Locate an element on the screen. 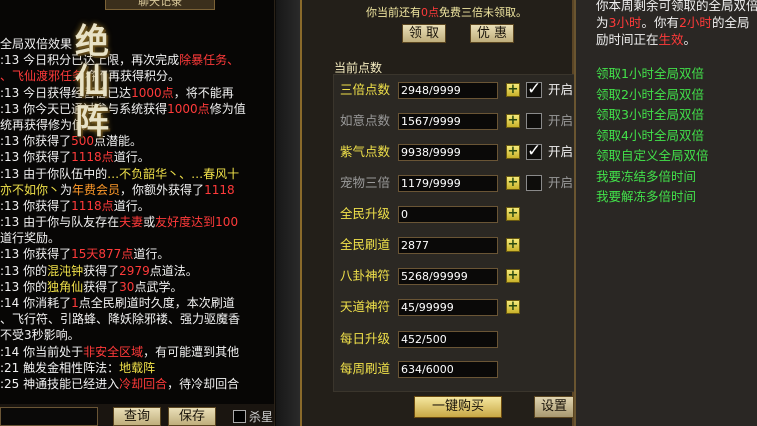 This screenshot has width=757, height=426. chat-segment: 或 is located at coordinates (149, 222).